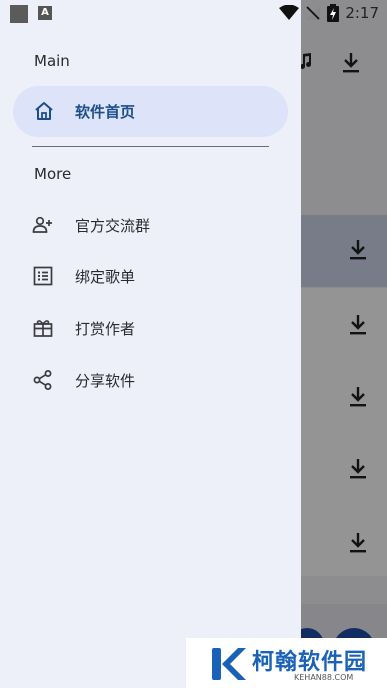 This screenshot has width=387, height=688. What do you see at coordinates (105, 329) in the screenshot?
I see `drawer-item-donate-label: 打赏作者` at bounding box center [105, 329].